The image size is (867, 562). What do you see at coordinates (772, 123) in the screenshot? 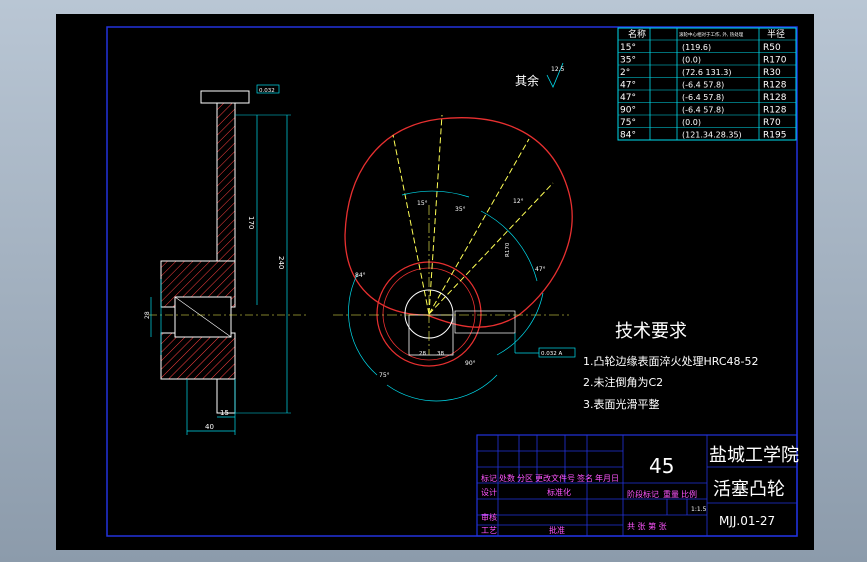
I see `table-cell: R70` at bounding box center [772, 123].